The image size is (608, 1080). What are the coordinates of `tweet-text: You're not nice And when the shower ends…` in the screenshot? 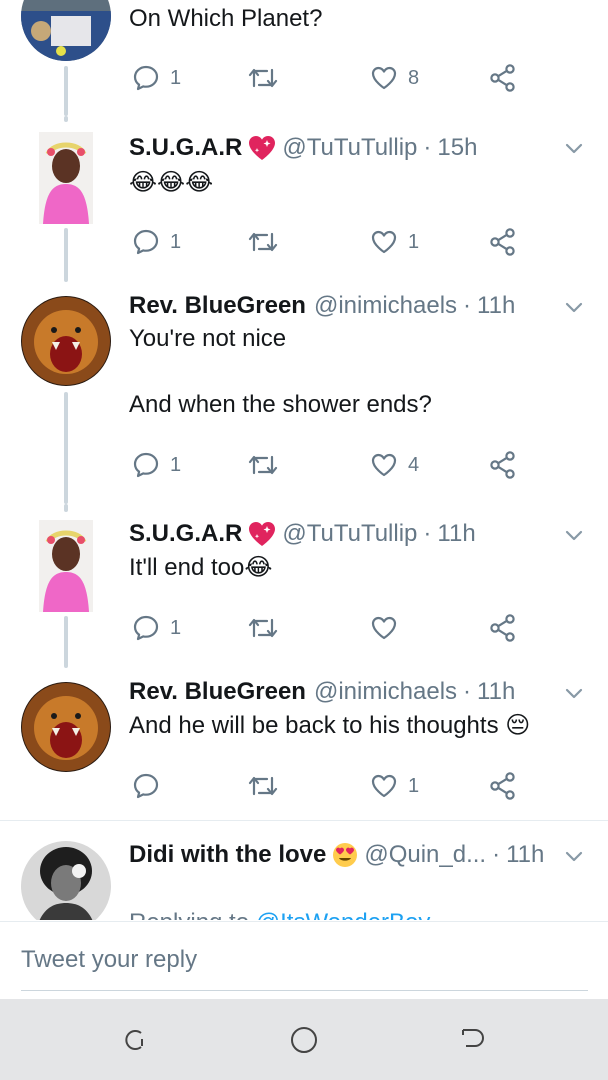 It's located at (280, 371).